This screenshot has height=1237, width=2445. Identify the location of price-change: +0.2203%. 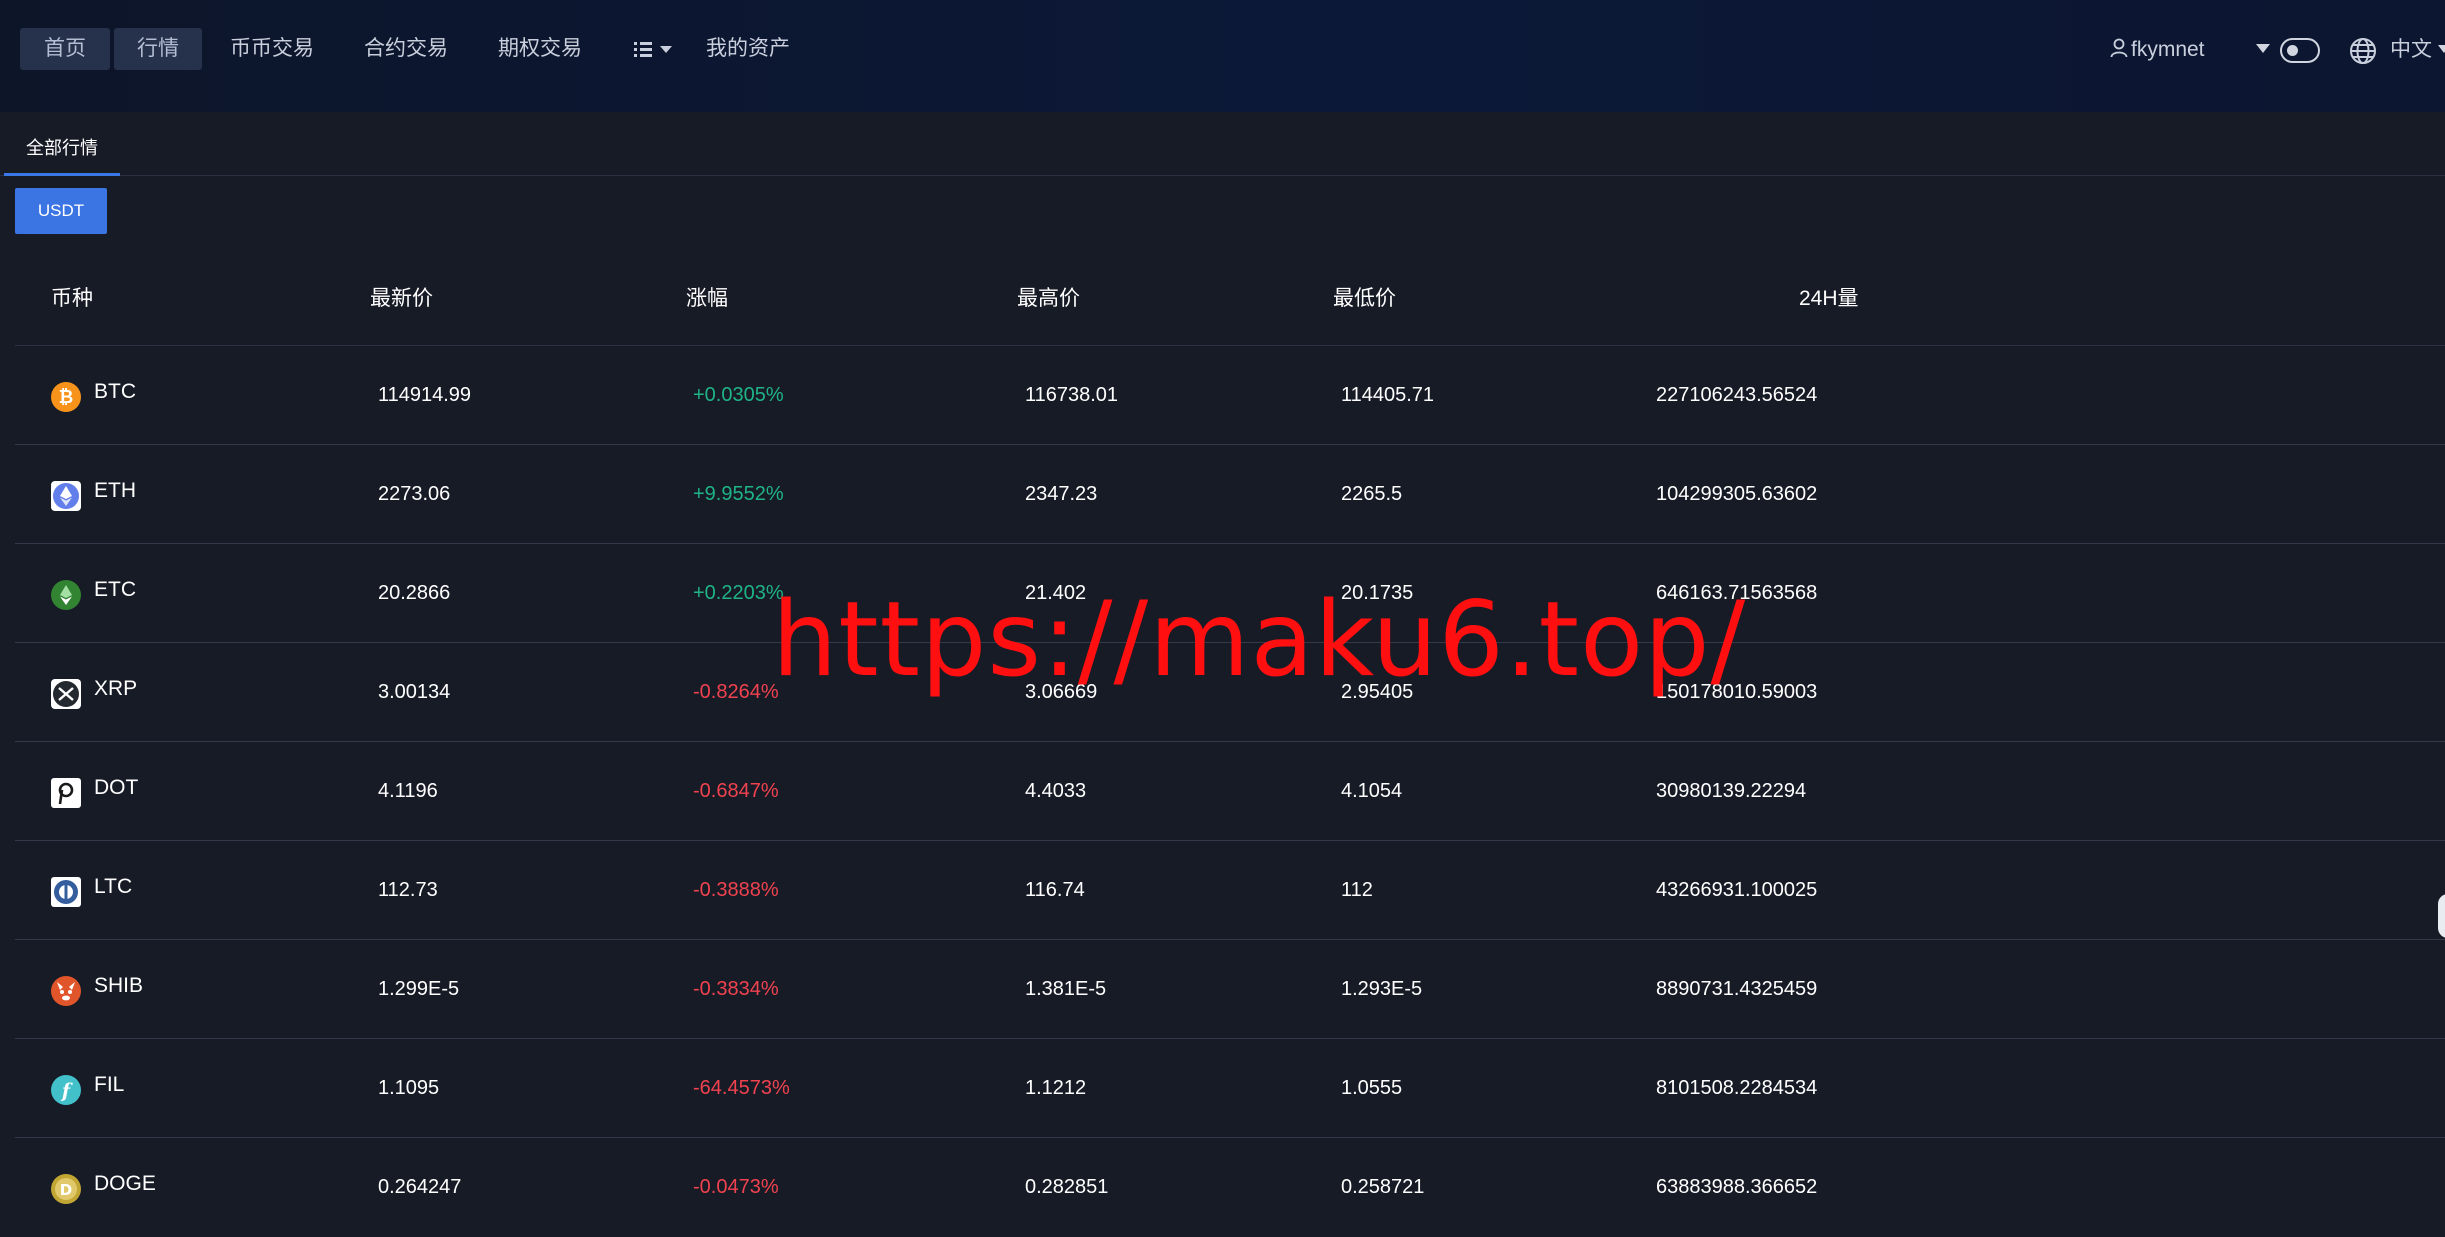
(738, 593).